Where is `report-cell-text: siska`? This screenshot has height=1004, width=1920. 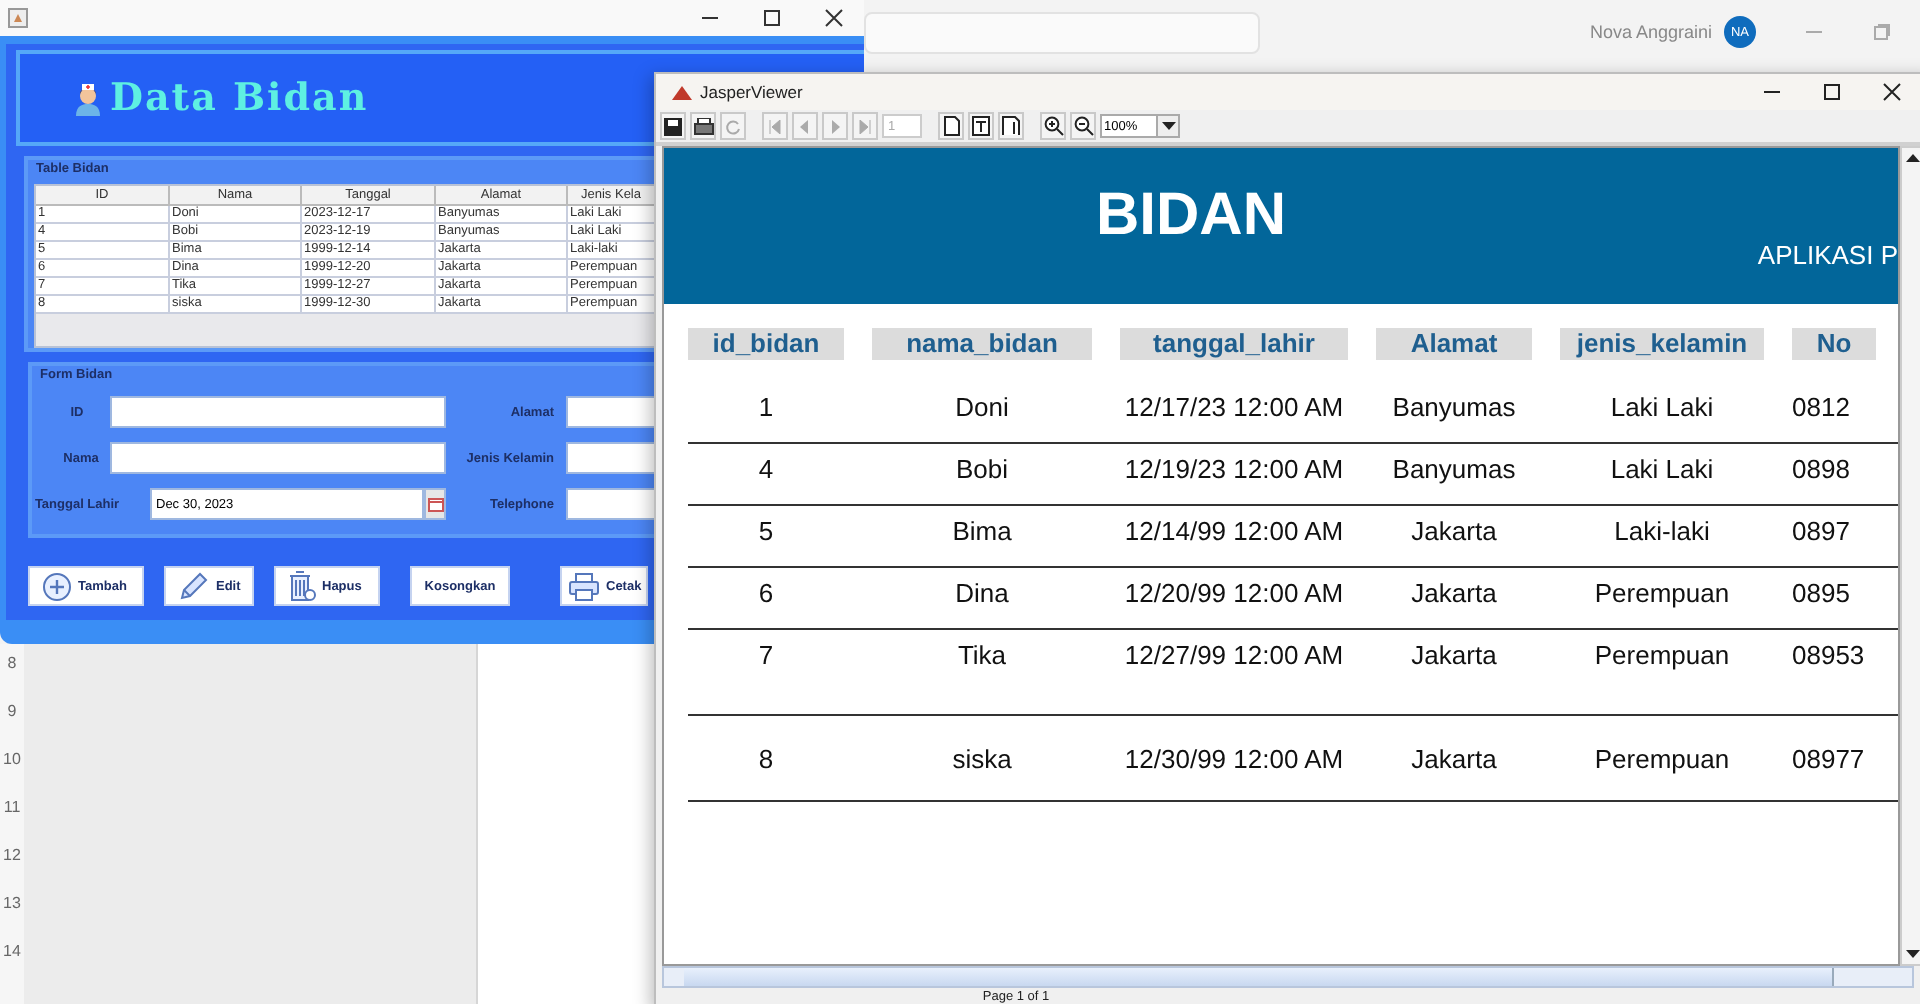
report-cell-text: siska is located at coordinates (982, 760).